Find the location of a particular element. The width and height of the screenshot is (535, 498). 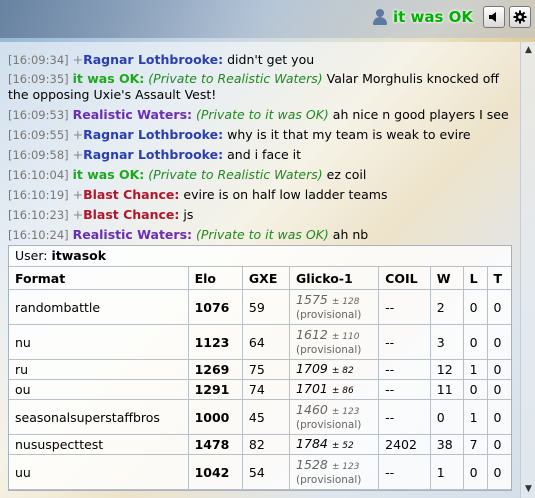

gxe-cell: 45 is located at coordinates (266, 417).